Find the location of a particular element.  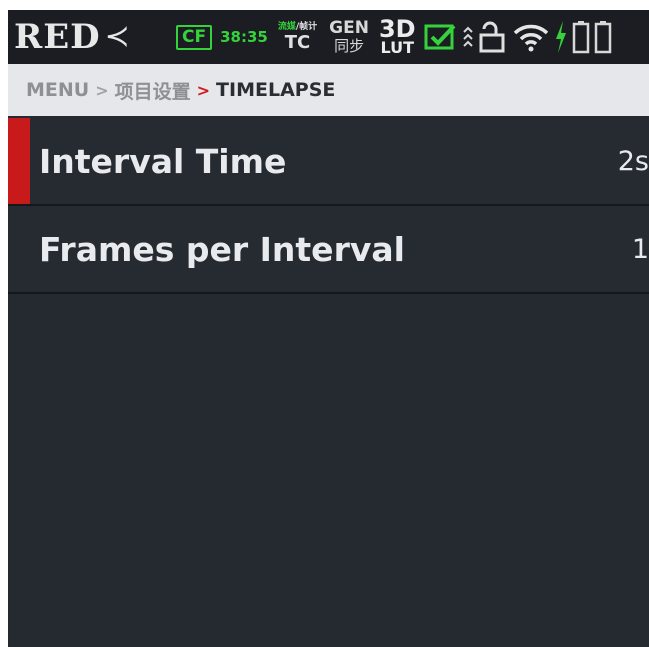

timecode-status: 流媒/帧计 TC is located at coordinates (297, 37).